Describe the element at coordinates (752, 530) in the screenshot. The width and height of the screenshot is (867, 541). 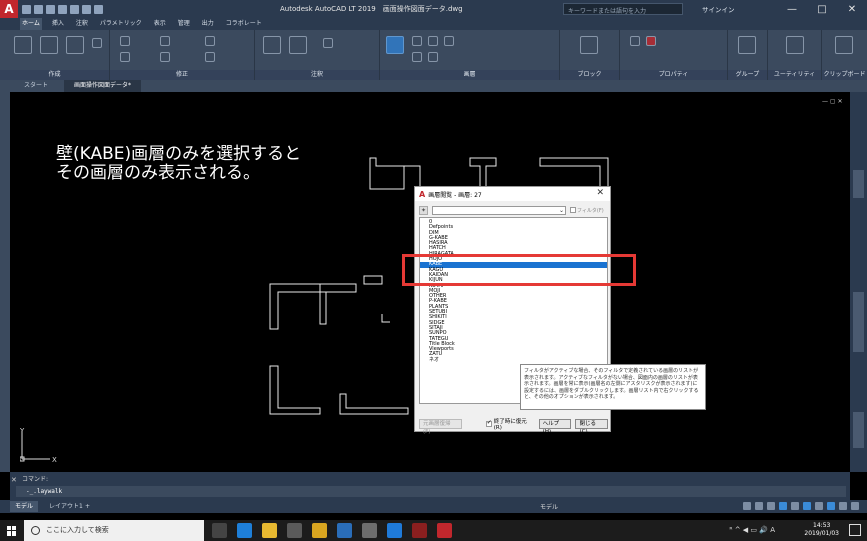
I see `system-tray-icons: ᴿ ^ ◀ ▭ 🔊 A` at that location.